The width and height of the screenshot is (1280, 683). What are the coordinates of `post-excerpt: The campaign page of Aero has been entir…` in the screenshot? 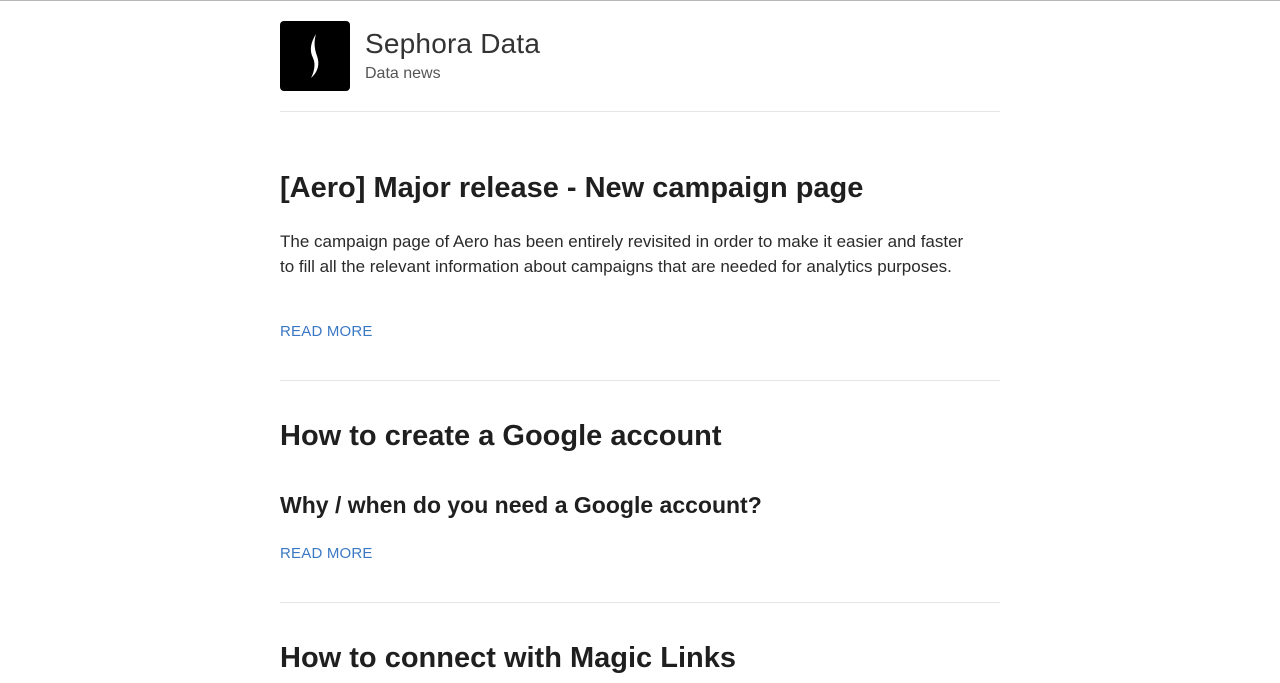 It's located at (622, 254).